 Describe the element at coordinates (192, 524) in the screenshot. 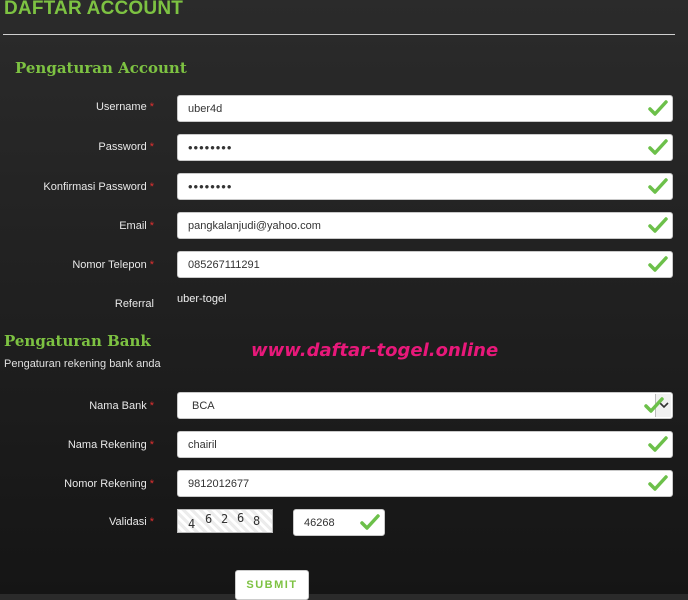

I see `captcha-char: 4` at that location.